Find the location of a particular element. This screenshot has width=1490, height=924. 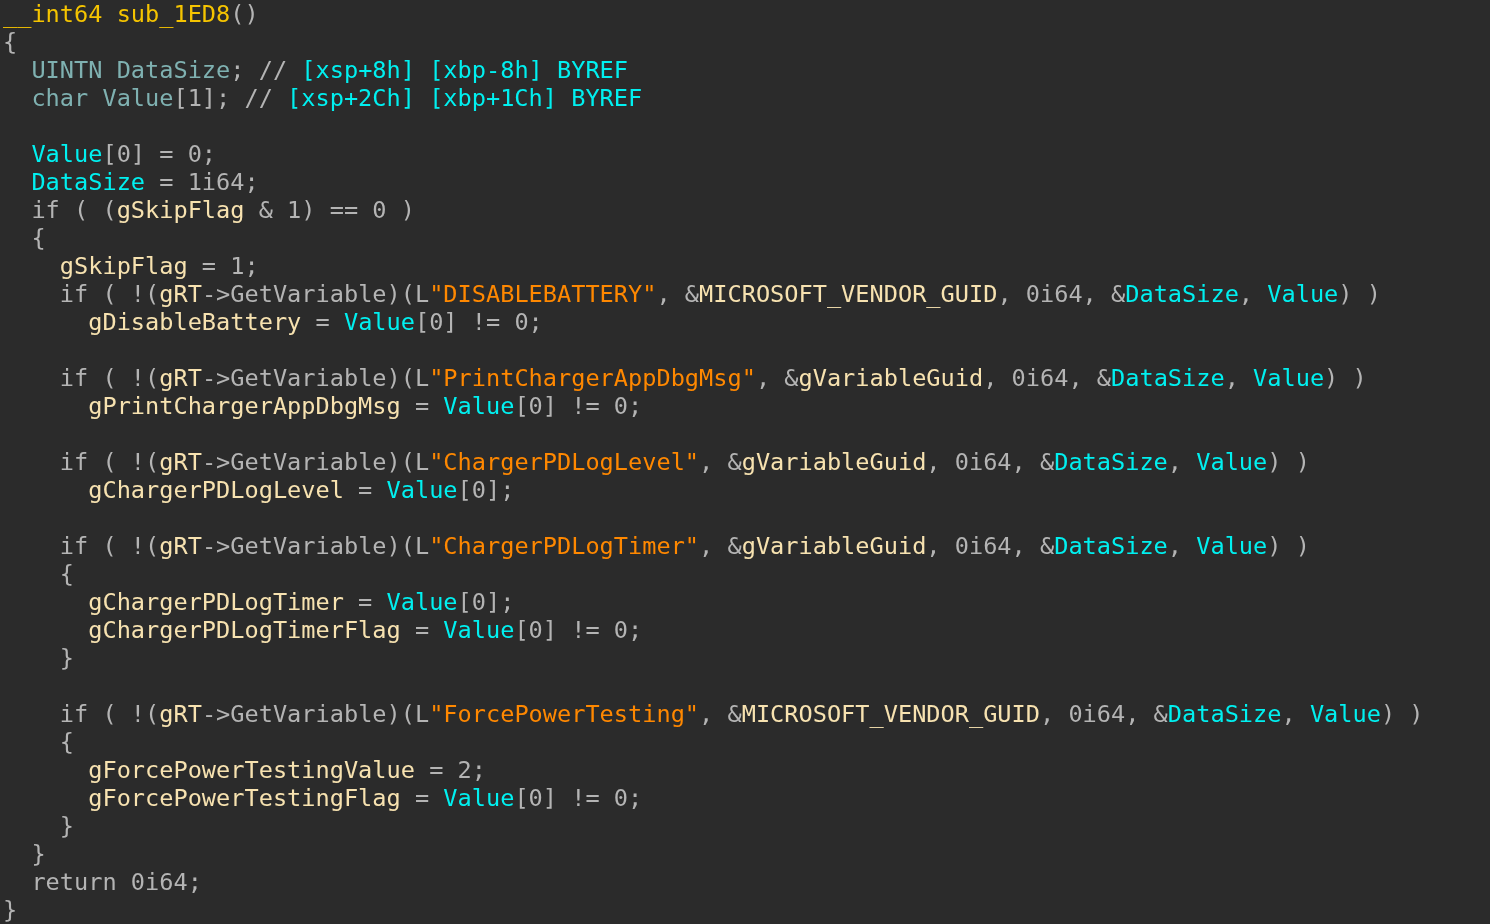

code-line: gChargerPDLogTimerFlag = Value[0] != 0; is located at coordinates (365, 630).